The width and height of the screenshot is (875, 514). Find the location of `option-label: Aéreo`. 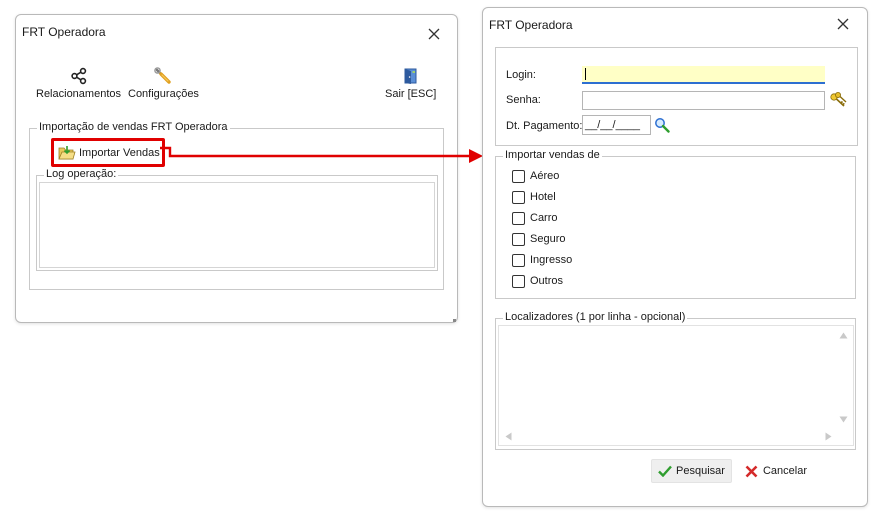

option-label: Aéreo is located at coordinates (545, 176).